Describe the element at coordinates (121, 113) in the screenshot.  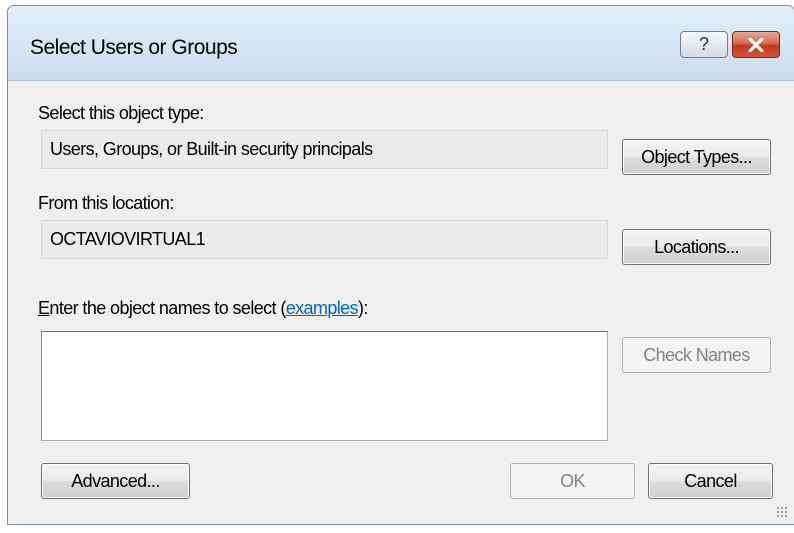
I see `object-type-label: Select this object type:` at that location.